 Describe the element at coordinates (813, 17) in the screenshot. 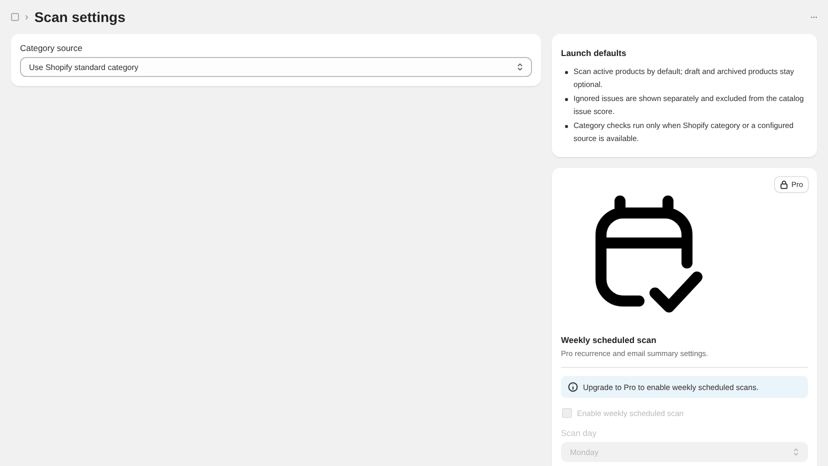

I see `more-actions-button: ···` at that location.